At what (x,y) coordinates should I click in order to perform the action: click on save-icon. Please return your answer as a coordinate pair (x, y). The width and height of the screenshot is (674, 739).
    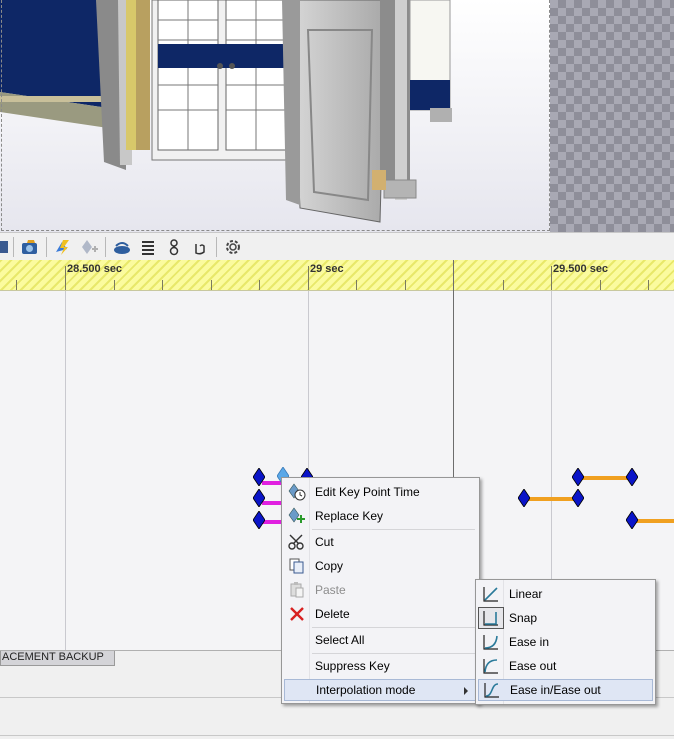
    Looking at the image, I should click on (5, 247).